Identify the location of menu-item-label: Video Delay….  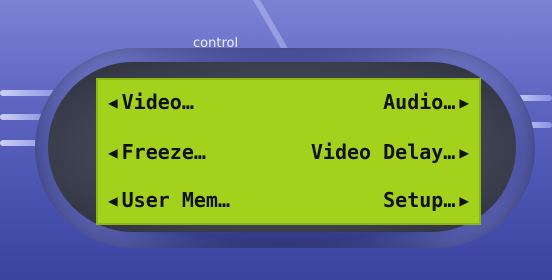
(383, 152).